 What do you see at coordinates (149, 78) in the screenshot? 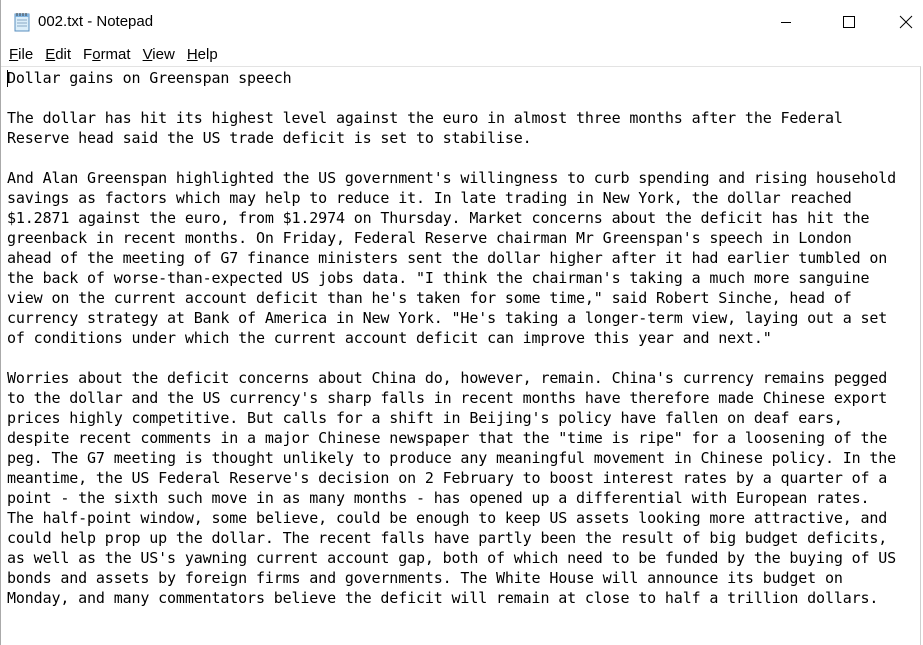
I see `text-line: Dollar gains on Greenspan speech` at bounding box center [149, 78].